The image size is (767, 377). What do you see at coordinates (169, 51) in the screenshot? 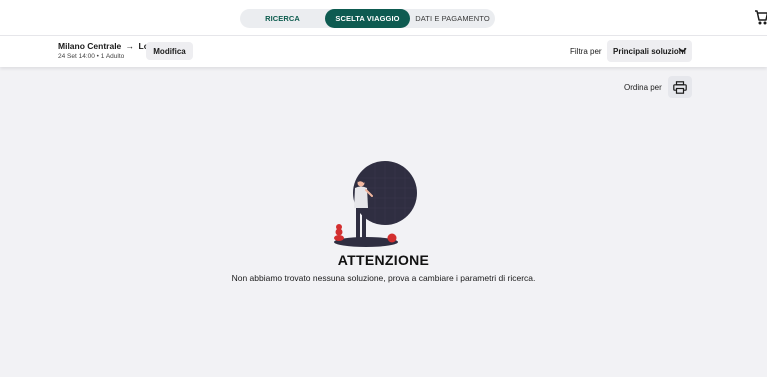
I see `modify-button: Modifica` at bounding box center [169, 51].